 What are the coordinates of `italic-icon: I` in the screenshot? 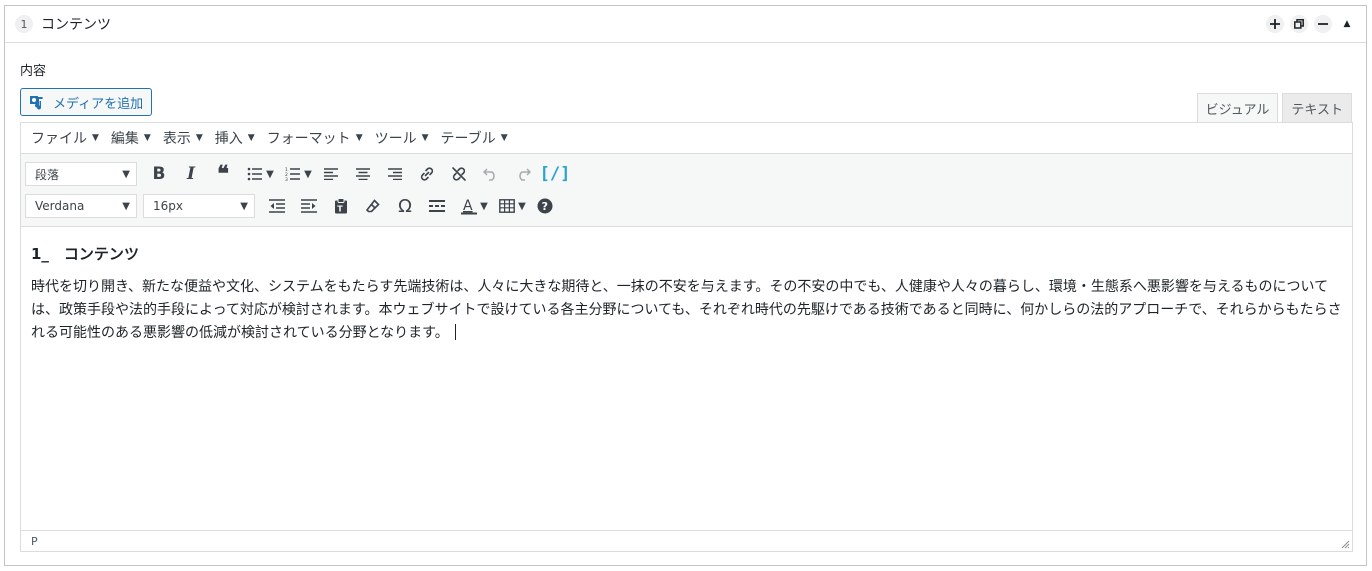 It's located at (191, 174).